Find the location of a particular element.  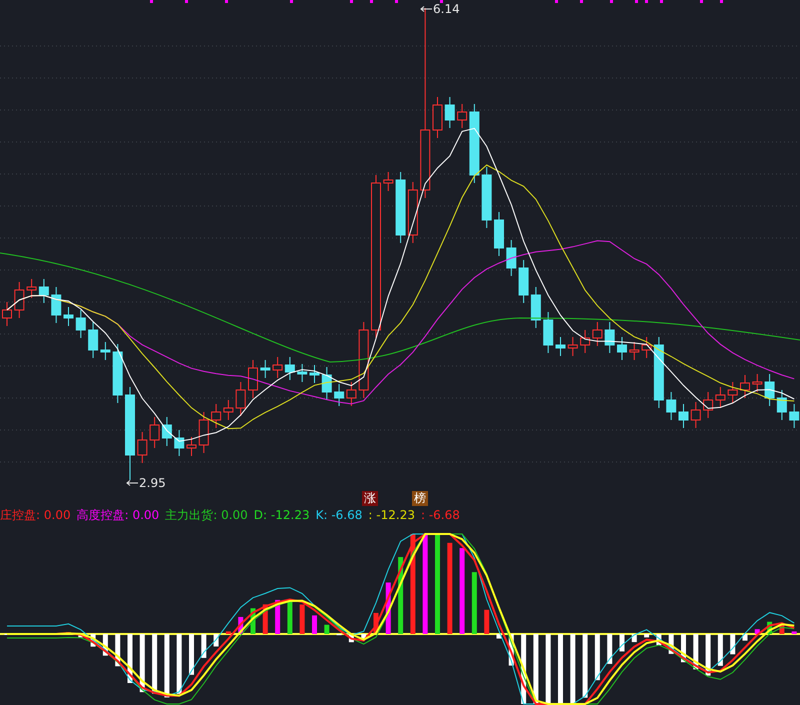

legend-item: 庄控盘: 0.00 is located at coordinates (35, 515).